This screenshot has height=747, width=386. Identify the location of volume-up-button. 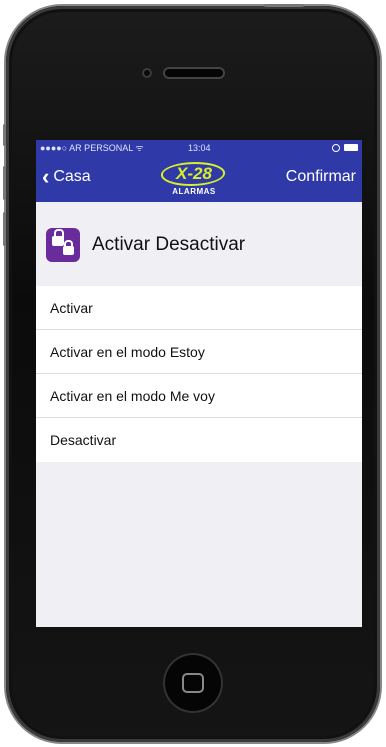
(4, 183).